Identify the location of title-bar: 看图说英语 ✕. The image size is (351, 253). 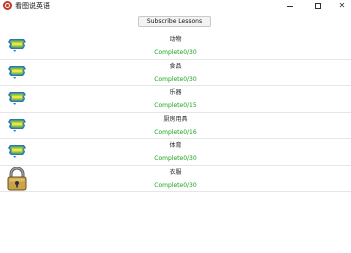
(175, 6).